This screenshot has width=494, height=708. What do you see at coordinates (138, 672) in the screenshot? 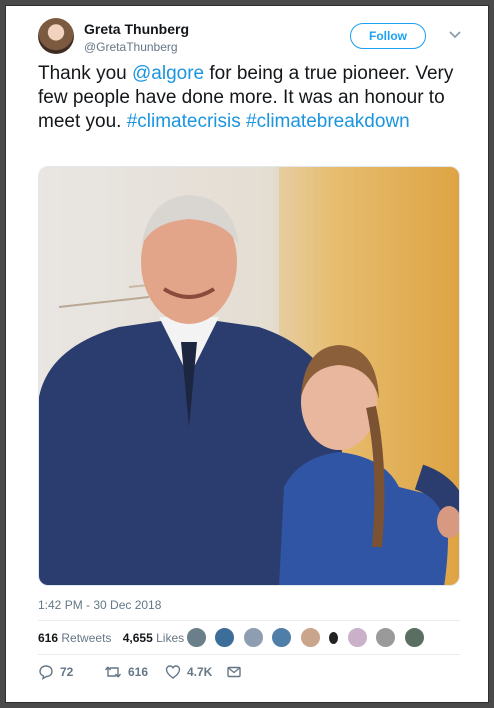
I see `retweet-count: 616` at bounding box center [138, 672].